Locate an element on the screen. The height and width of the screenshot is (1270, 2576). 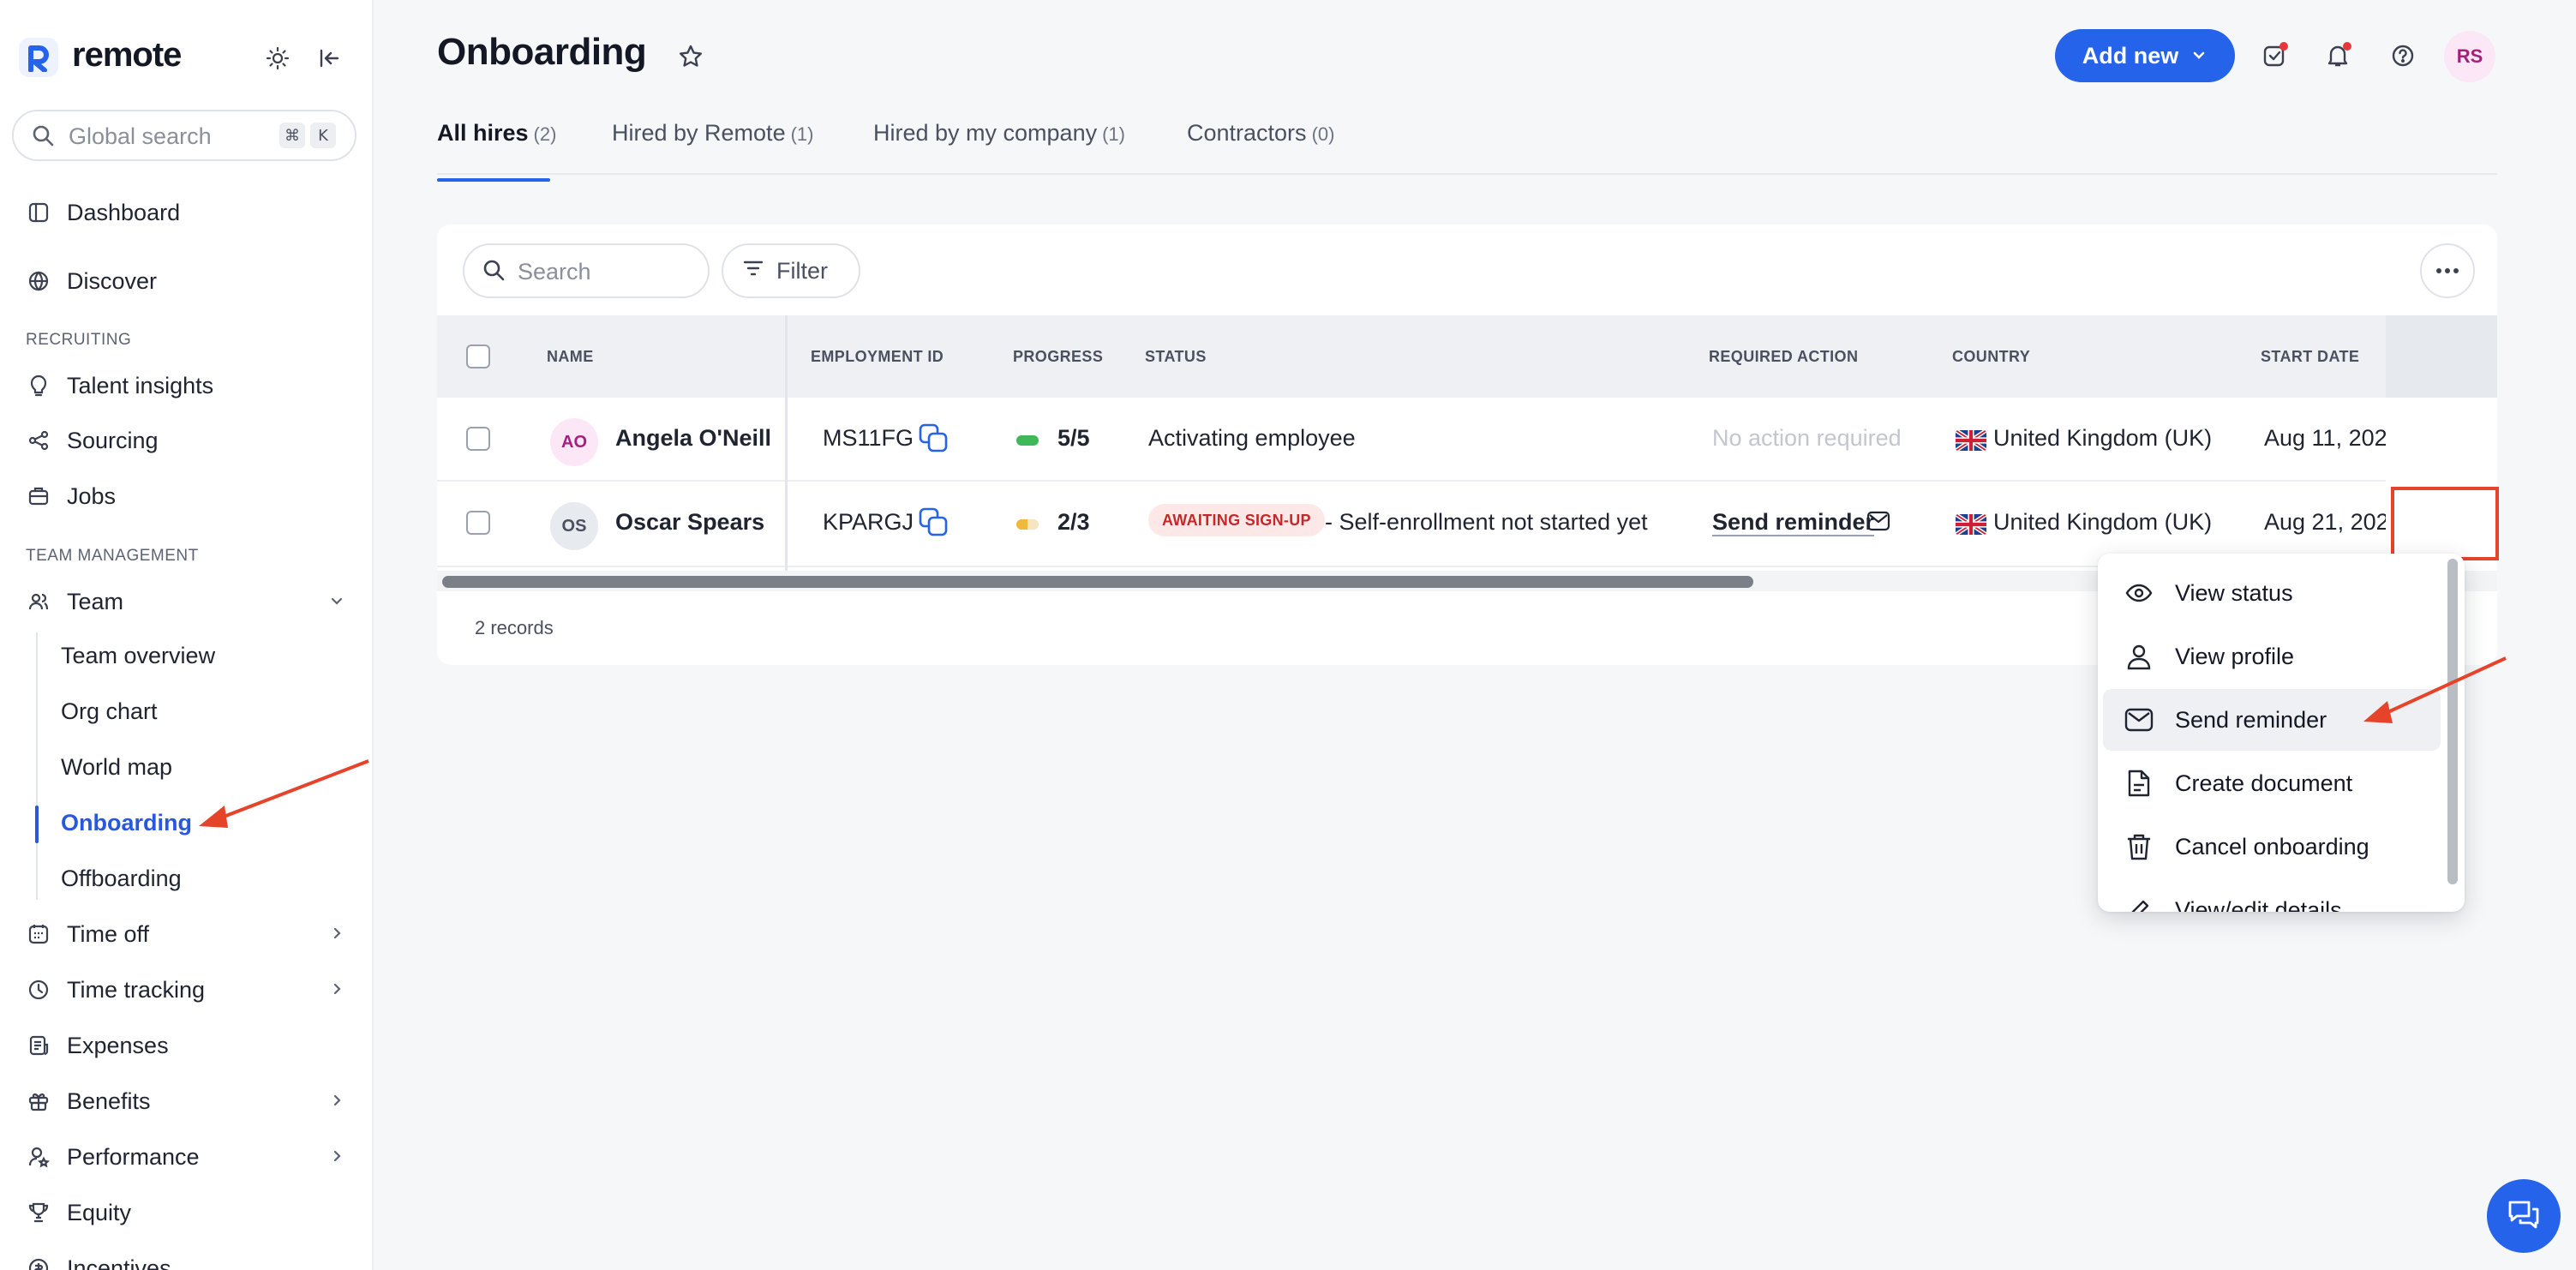
trophy-icon is located at coordinates (38, 1212).